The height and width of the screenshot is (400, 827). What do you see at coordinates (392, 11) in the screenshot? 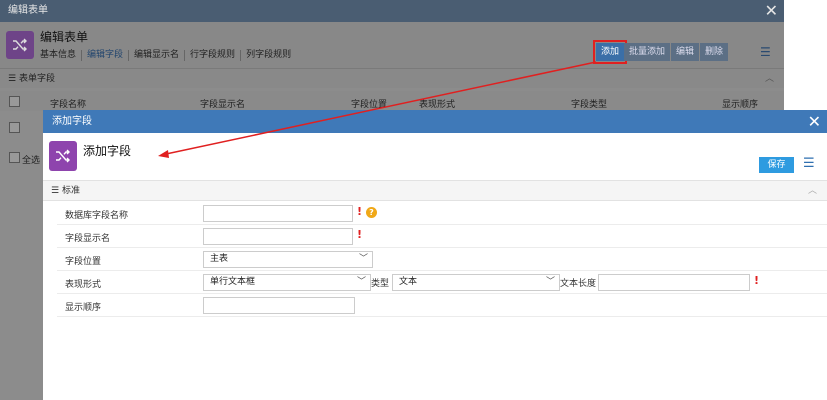
I see `background-titlebar: 编辑表单 ✕` at bounding box center [392, 11].